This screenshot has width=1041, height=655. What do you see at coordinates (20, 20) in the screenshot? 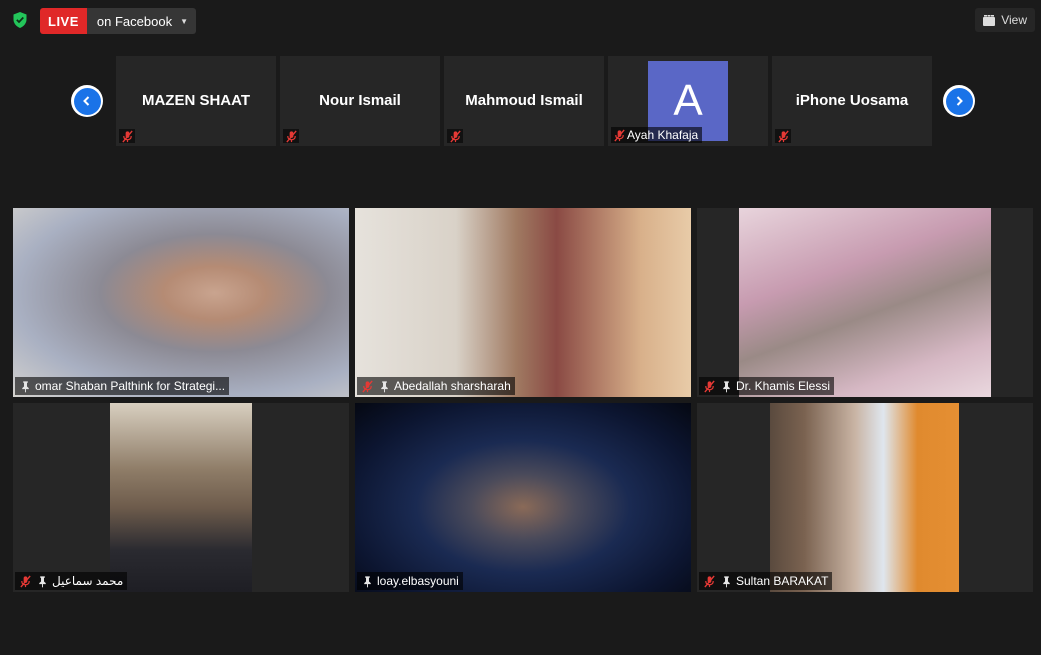
I see `security-shield-icon` at bounding box center [20, 20].